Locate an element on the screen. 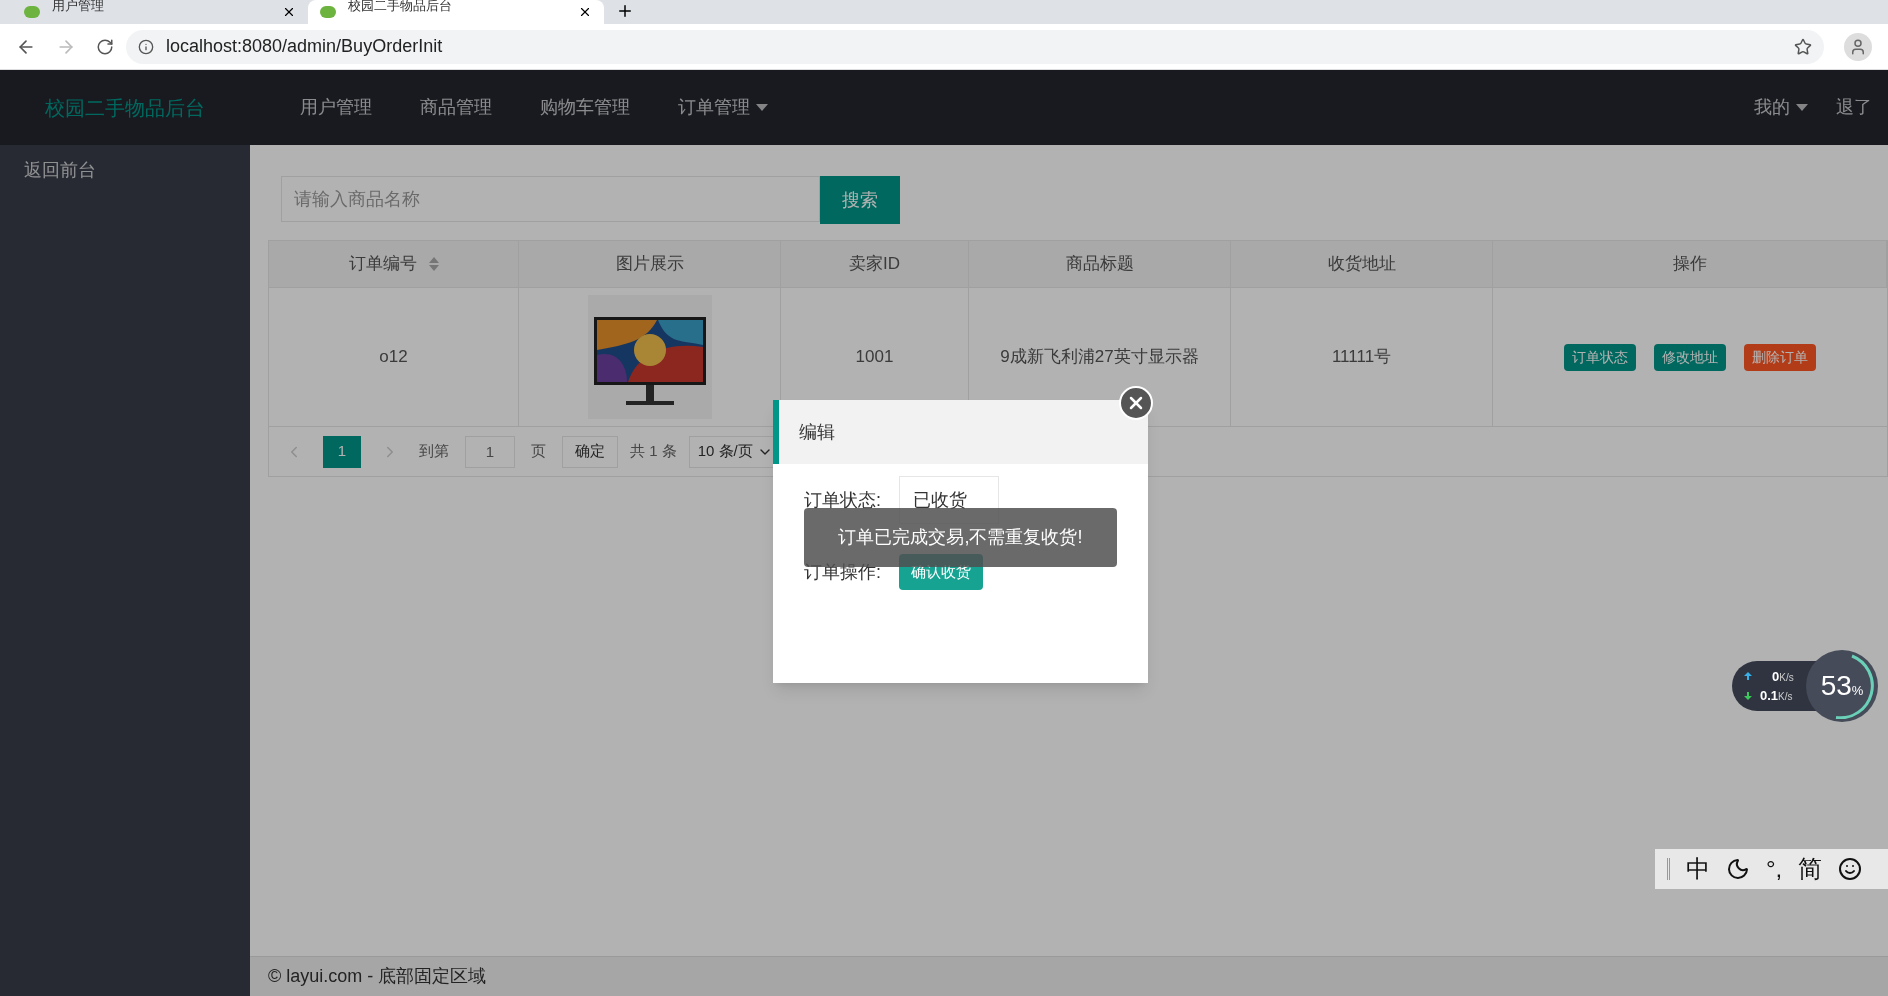 This screenshot has height=996, width=1888. upload-arrow-icon is located at coordinates (1748, 676).